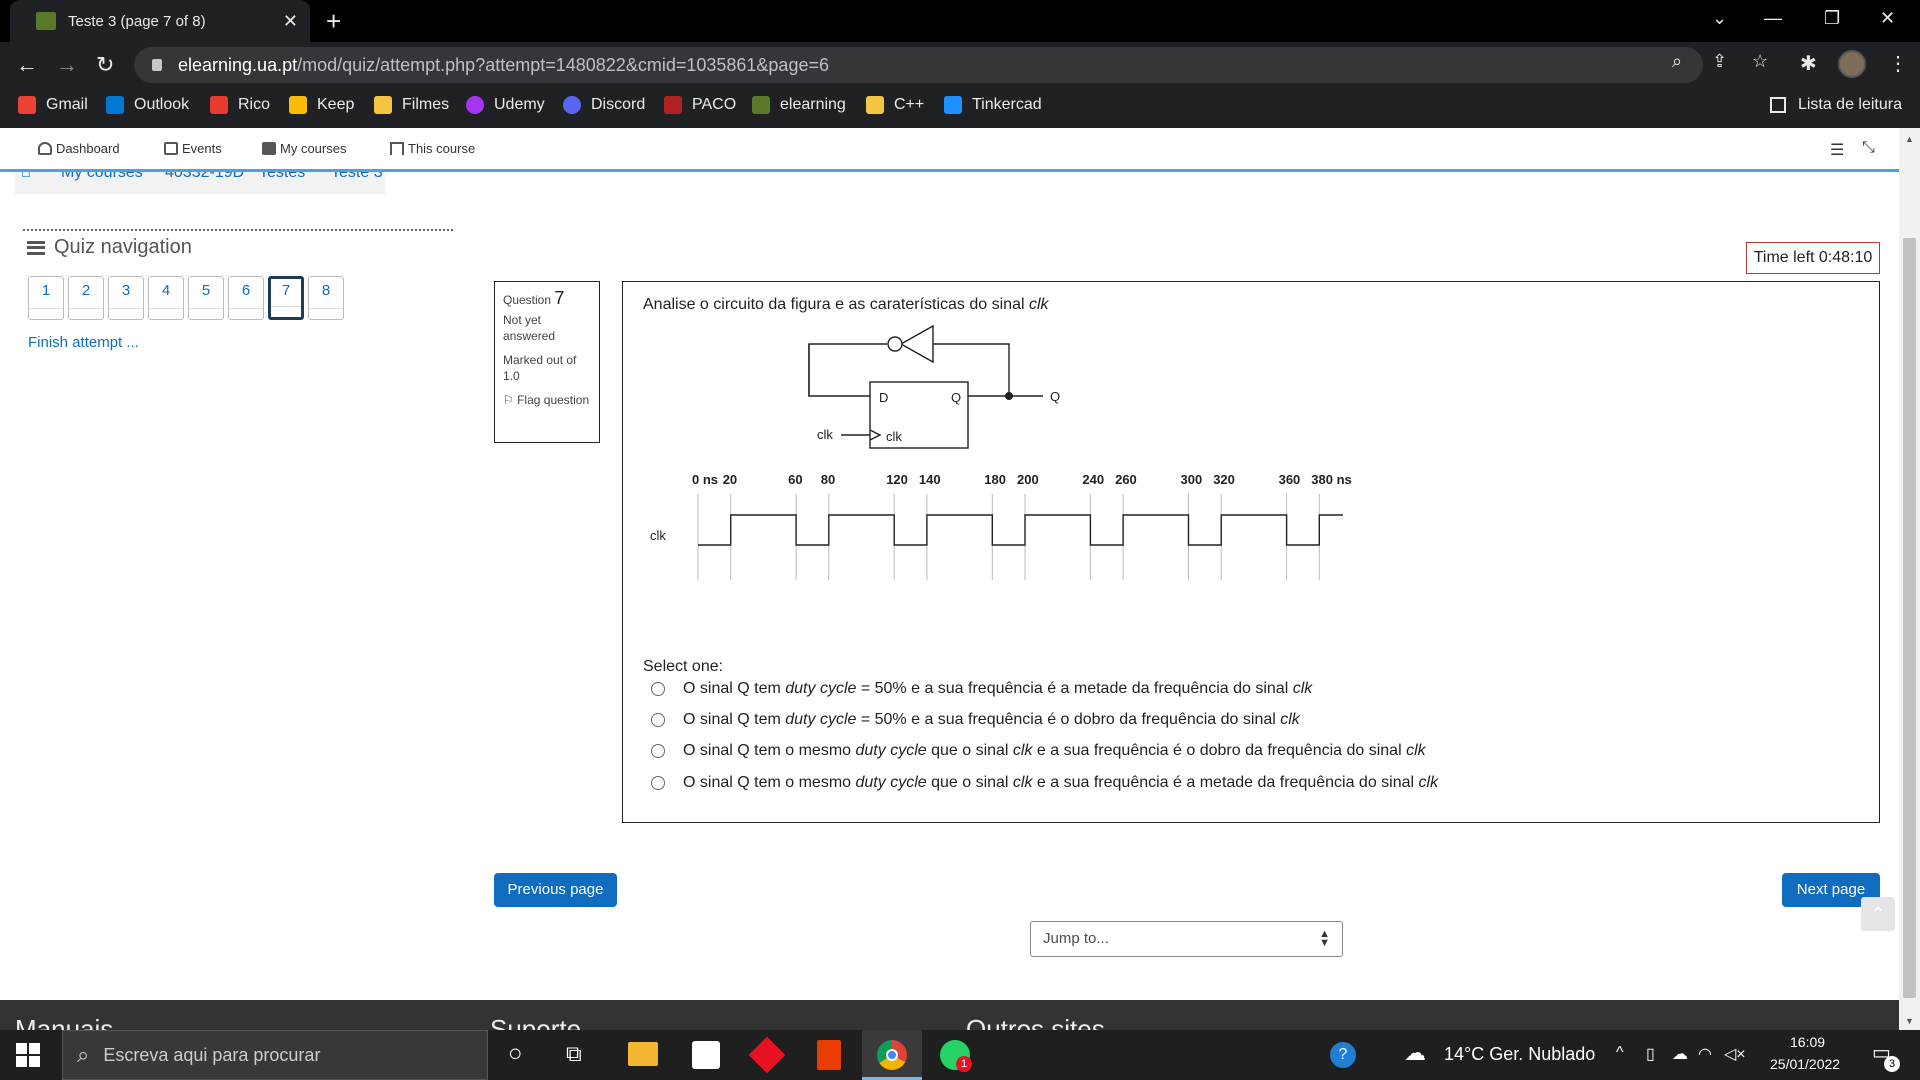 Image resolution: width=1920 pixels, height=1080 pixels. Describe the element at coordinates (333, 21) in the screenshot. I see `new-tab-button: +` at that location.